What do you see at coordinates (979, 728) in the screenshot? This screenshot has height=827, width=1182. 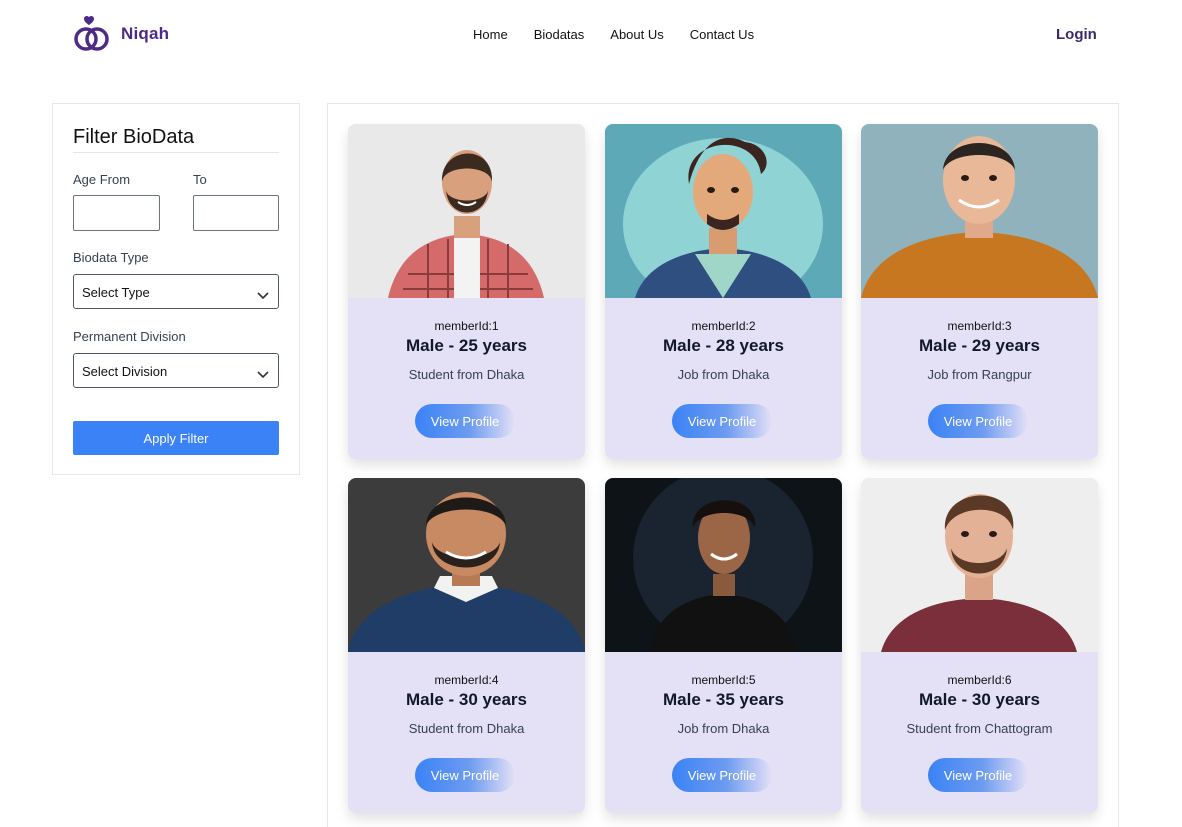 I see `biodata-occupation: Student from Chattogram` at bounding box center [979, 728].